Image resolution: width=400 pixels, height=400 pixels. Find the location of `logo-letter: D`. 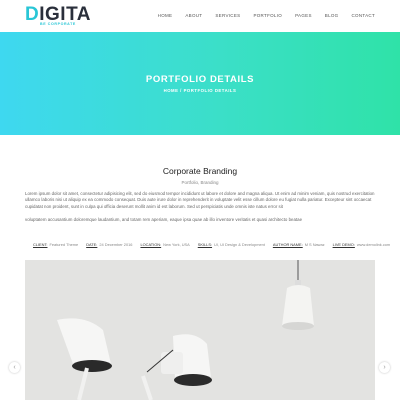

logo-letter: D is located at coordinates (32, 14).